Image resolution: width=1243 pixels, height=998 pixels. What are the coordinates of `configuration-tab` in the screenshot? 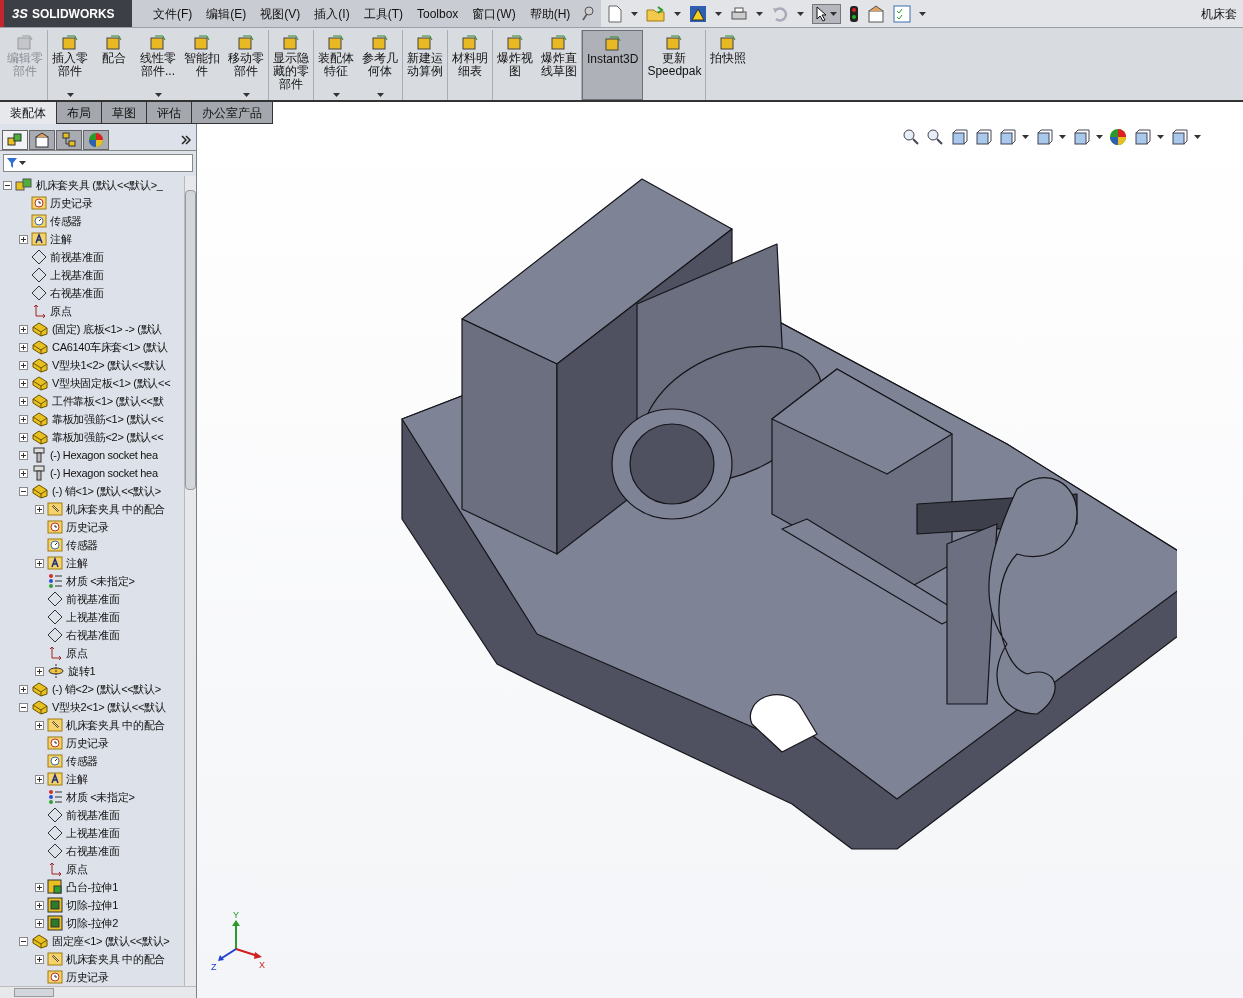 It's located at (69, 140).